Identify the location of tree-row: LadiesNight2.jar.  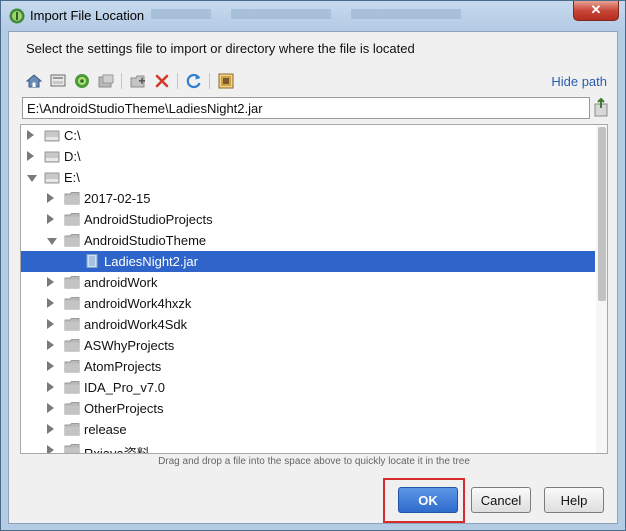
(308, 261).